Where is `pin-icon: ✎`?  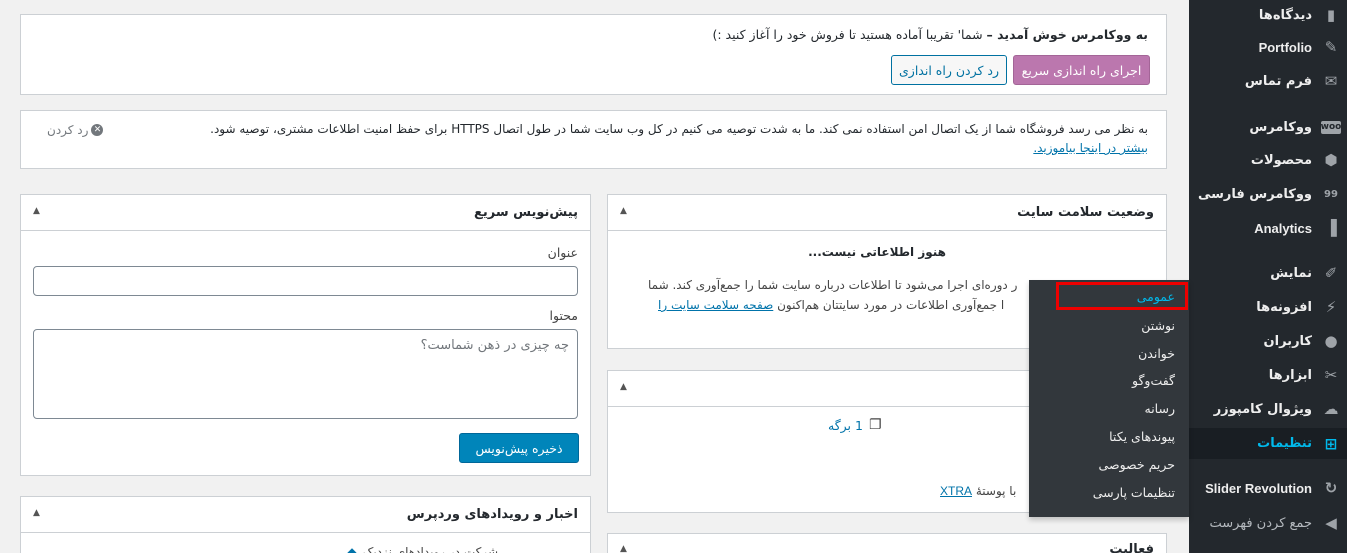
pin-icon: ✎ is located at coordinates (1331, 47).